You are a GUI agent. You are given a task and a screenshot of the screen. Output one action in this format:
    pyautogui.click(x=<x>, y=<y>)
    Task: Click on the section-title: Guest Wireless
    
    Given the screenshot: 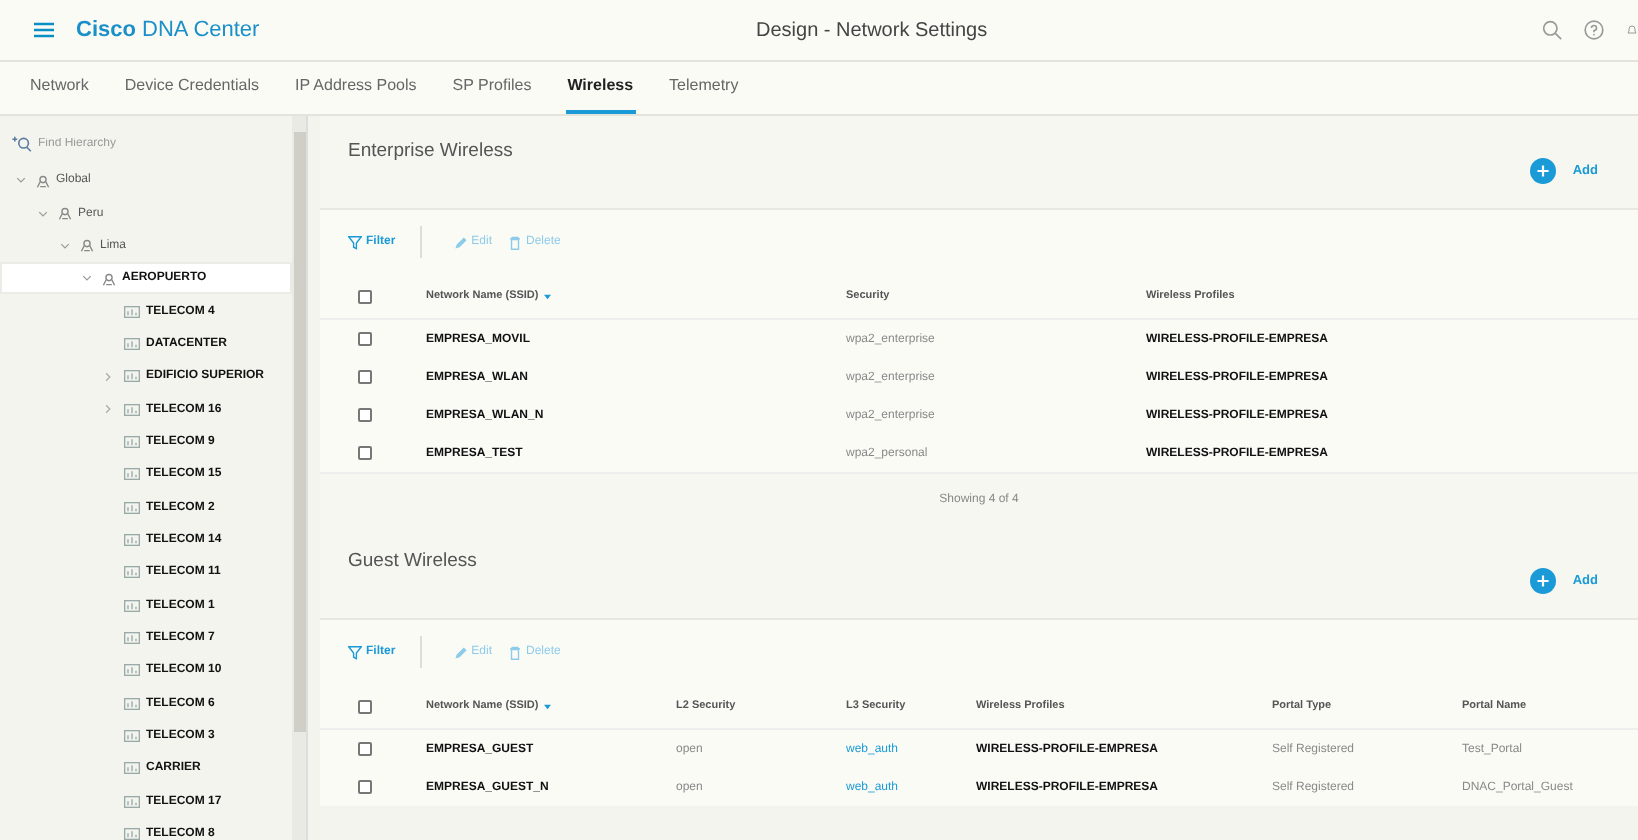 What is the action you would take?
    pyautogui.click(x=412, y=561)
    